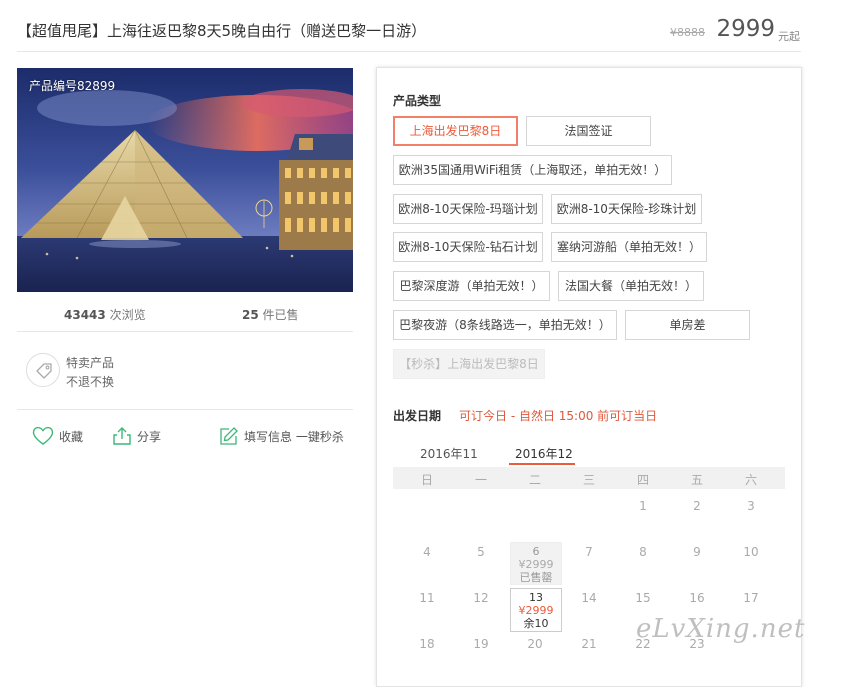 This screenshot has height=687, width=841. Describe the element at coordinates (751, 598) in the screenshot. I see `calendar-day: 17` at that location.